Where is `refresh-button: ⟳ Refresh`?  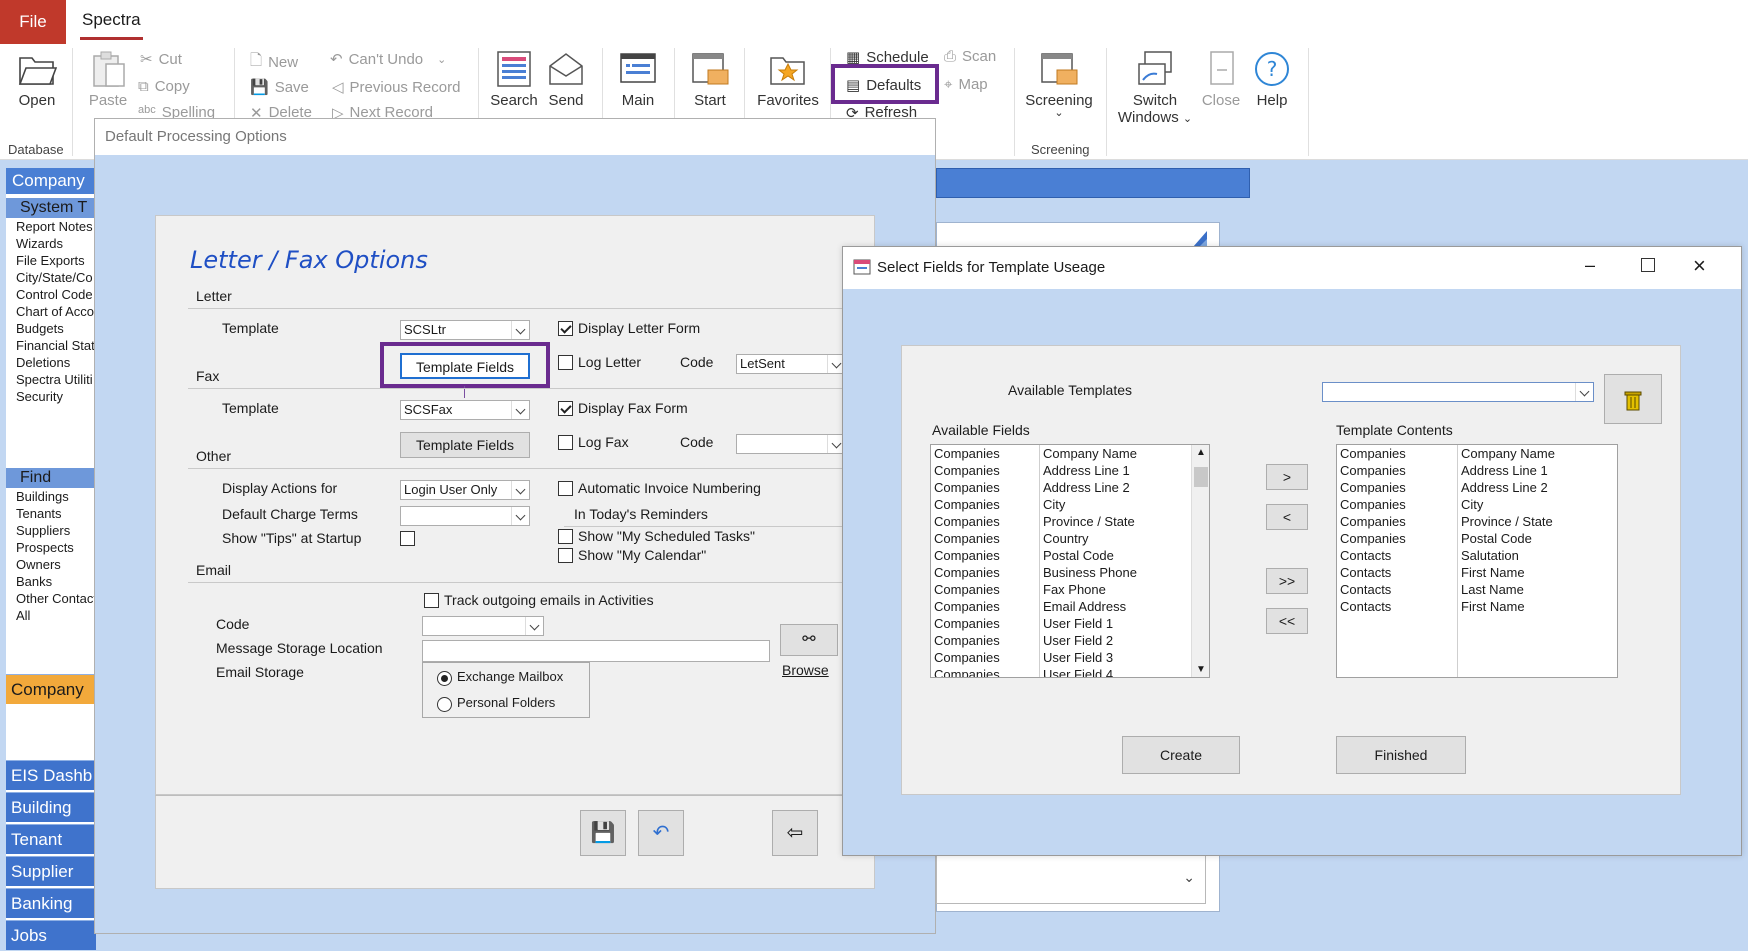
refresh-button: ⟳ Refresh is located at coordinates (881, 111).